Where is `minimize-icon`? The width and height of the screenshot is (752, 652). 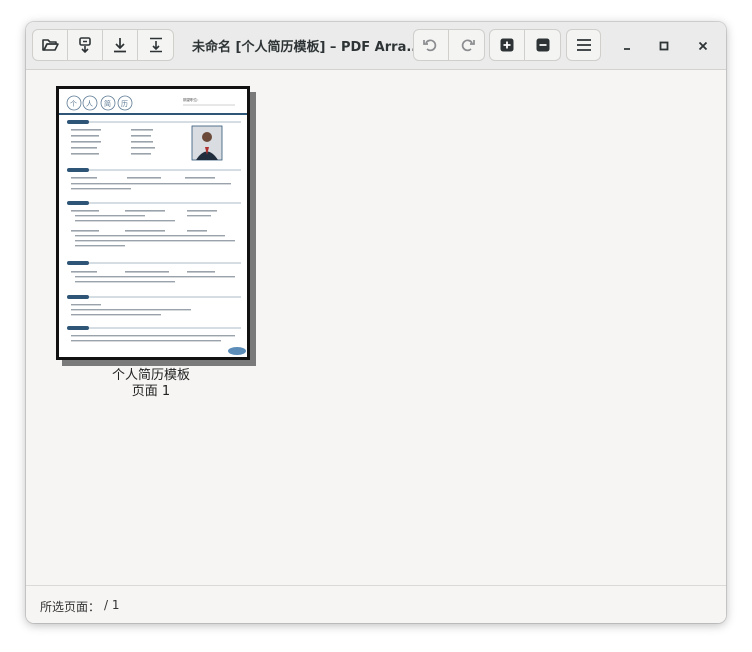 minimize-icon is located at coordinates (627, 46).